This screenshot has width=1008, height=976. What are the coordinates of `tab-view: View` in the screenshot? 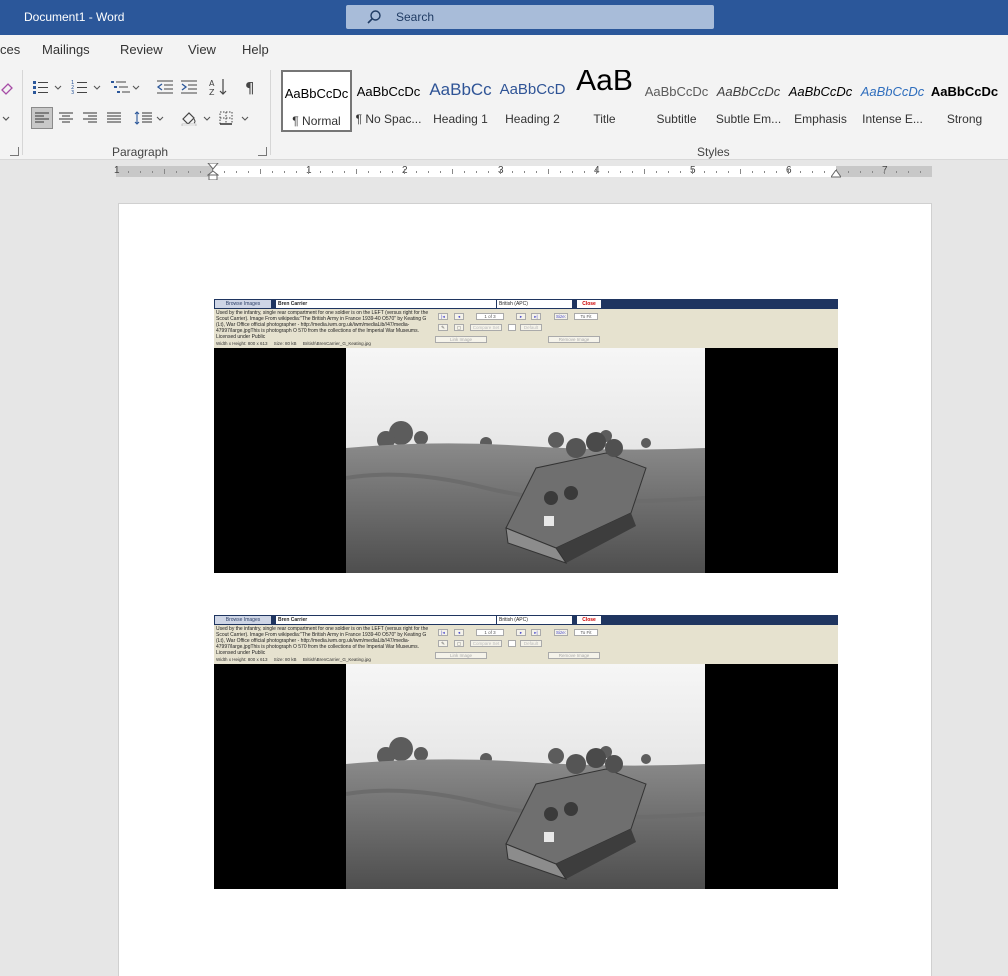 It's located at (202, 49).